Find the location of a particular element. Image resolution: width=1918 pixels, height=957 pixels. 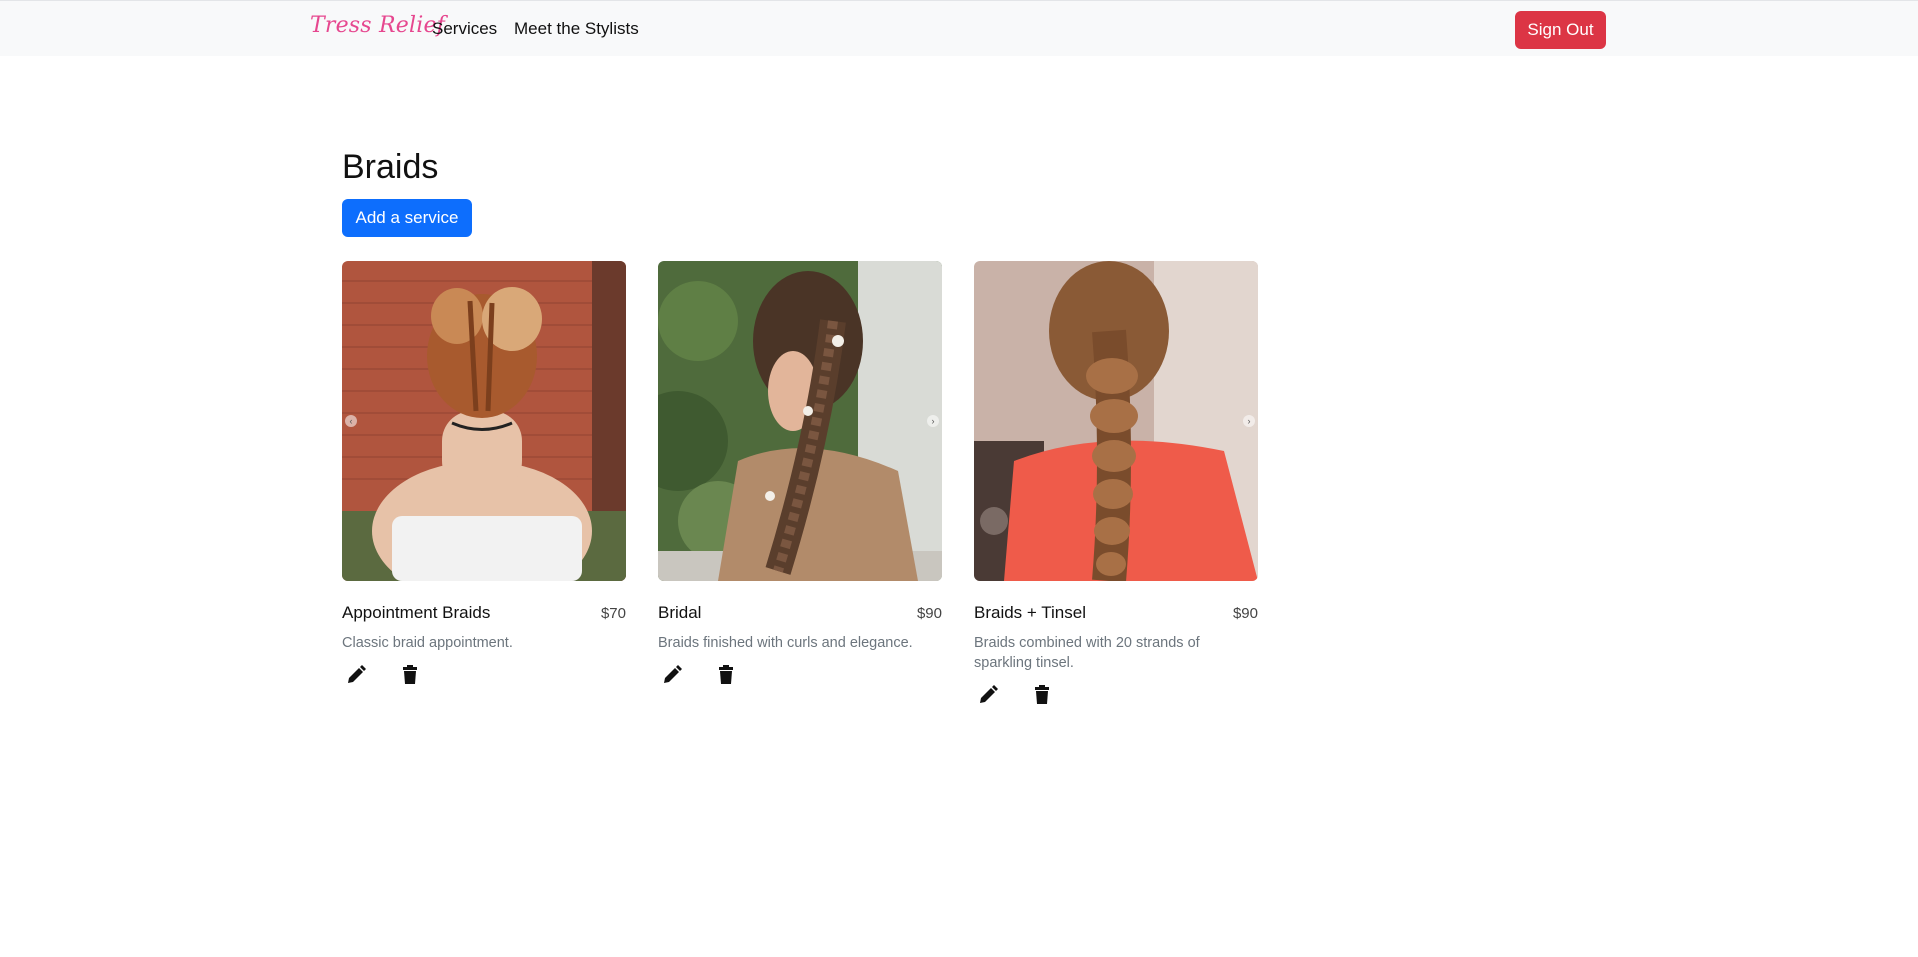

service-description: Braids finished with curls and elegance. is located at coordinates (785, 643).